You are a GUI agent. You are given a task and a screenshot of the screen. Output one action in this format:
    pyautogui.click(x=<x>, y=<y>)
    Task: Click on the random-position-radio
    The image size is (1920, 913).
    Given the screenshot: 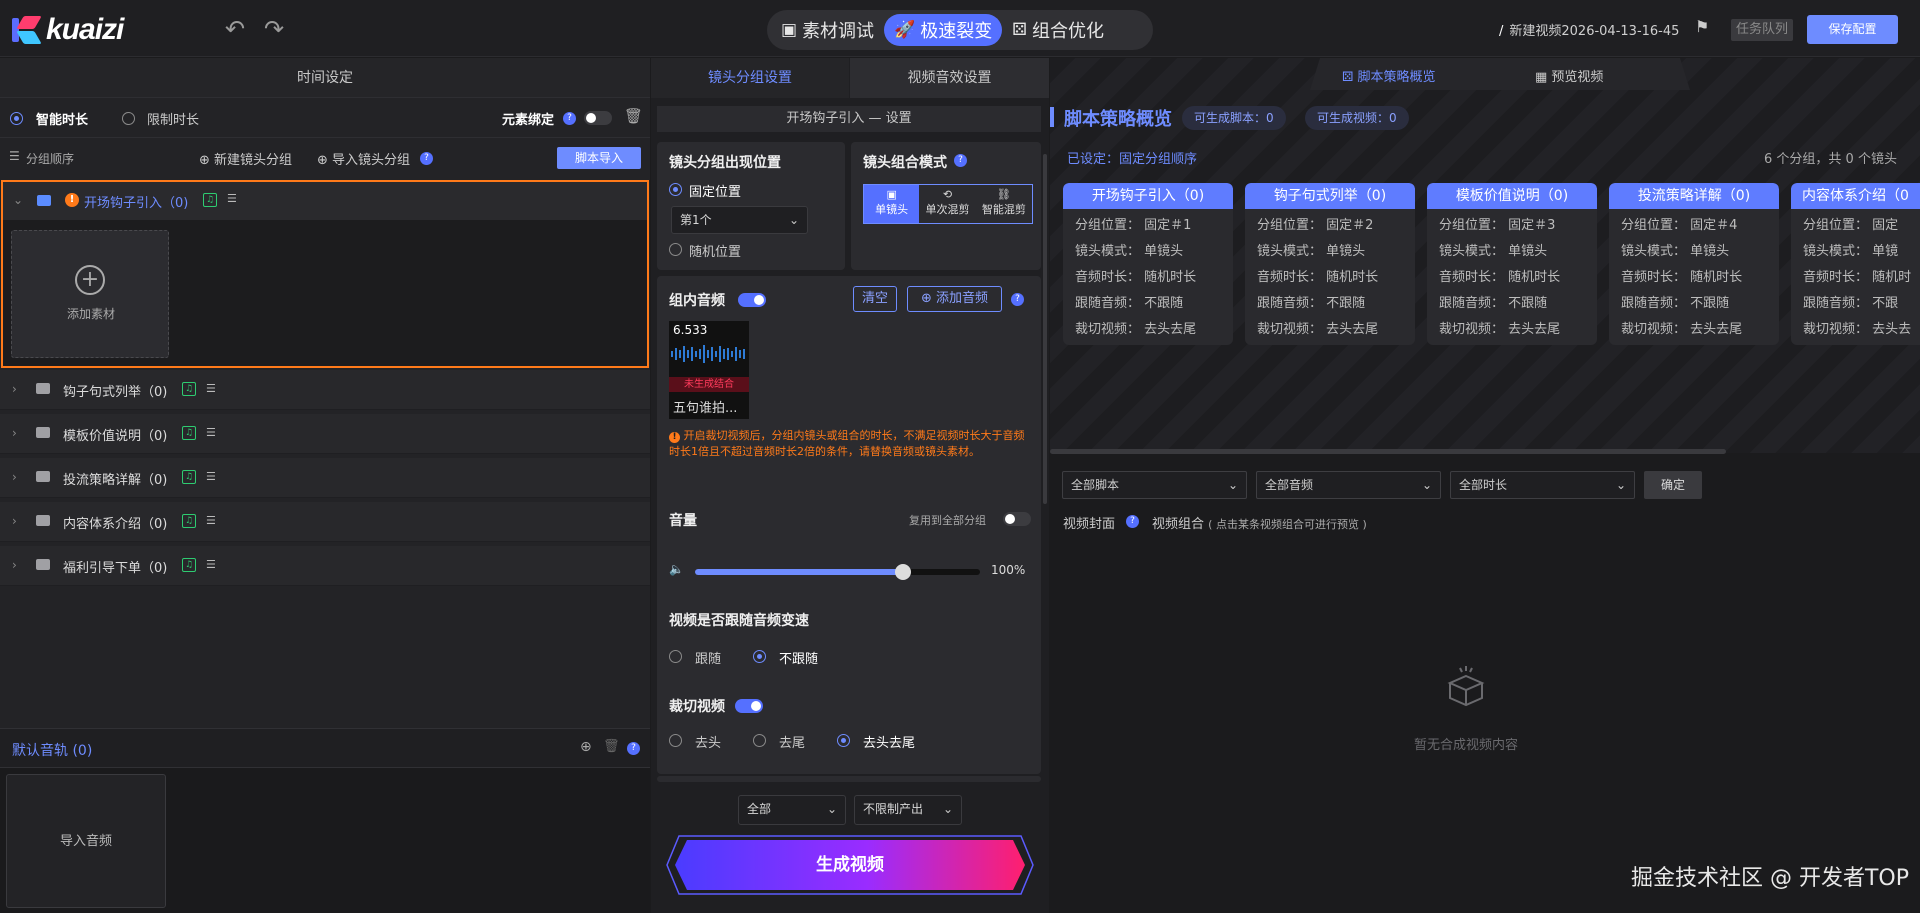 What is the action you would take?
    pyautogui.click(x=675, y=249)
    